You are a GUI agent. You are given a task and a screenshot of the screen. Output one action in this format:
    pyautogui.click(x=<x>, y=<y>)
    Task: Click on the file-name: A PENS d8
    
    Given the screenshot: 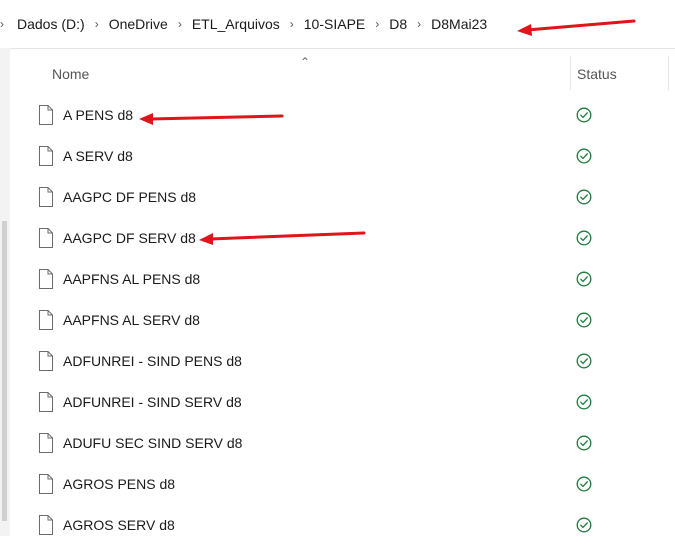 What is the action you would take?
    pyautogui.click(x=98, y=115)
    